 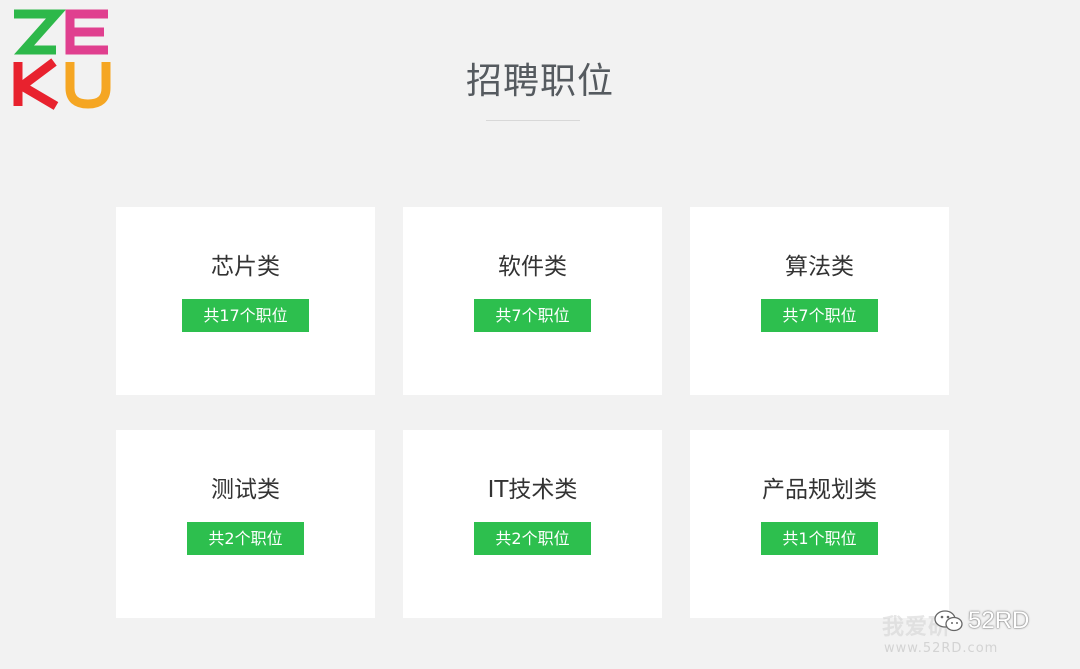 I want to click on watermark: 我爱研 www.52RD.com 52RD, so click(x=967, y=633).